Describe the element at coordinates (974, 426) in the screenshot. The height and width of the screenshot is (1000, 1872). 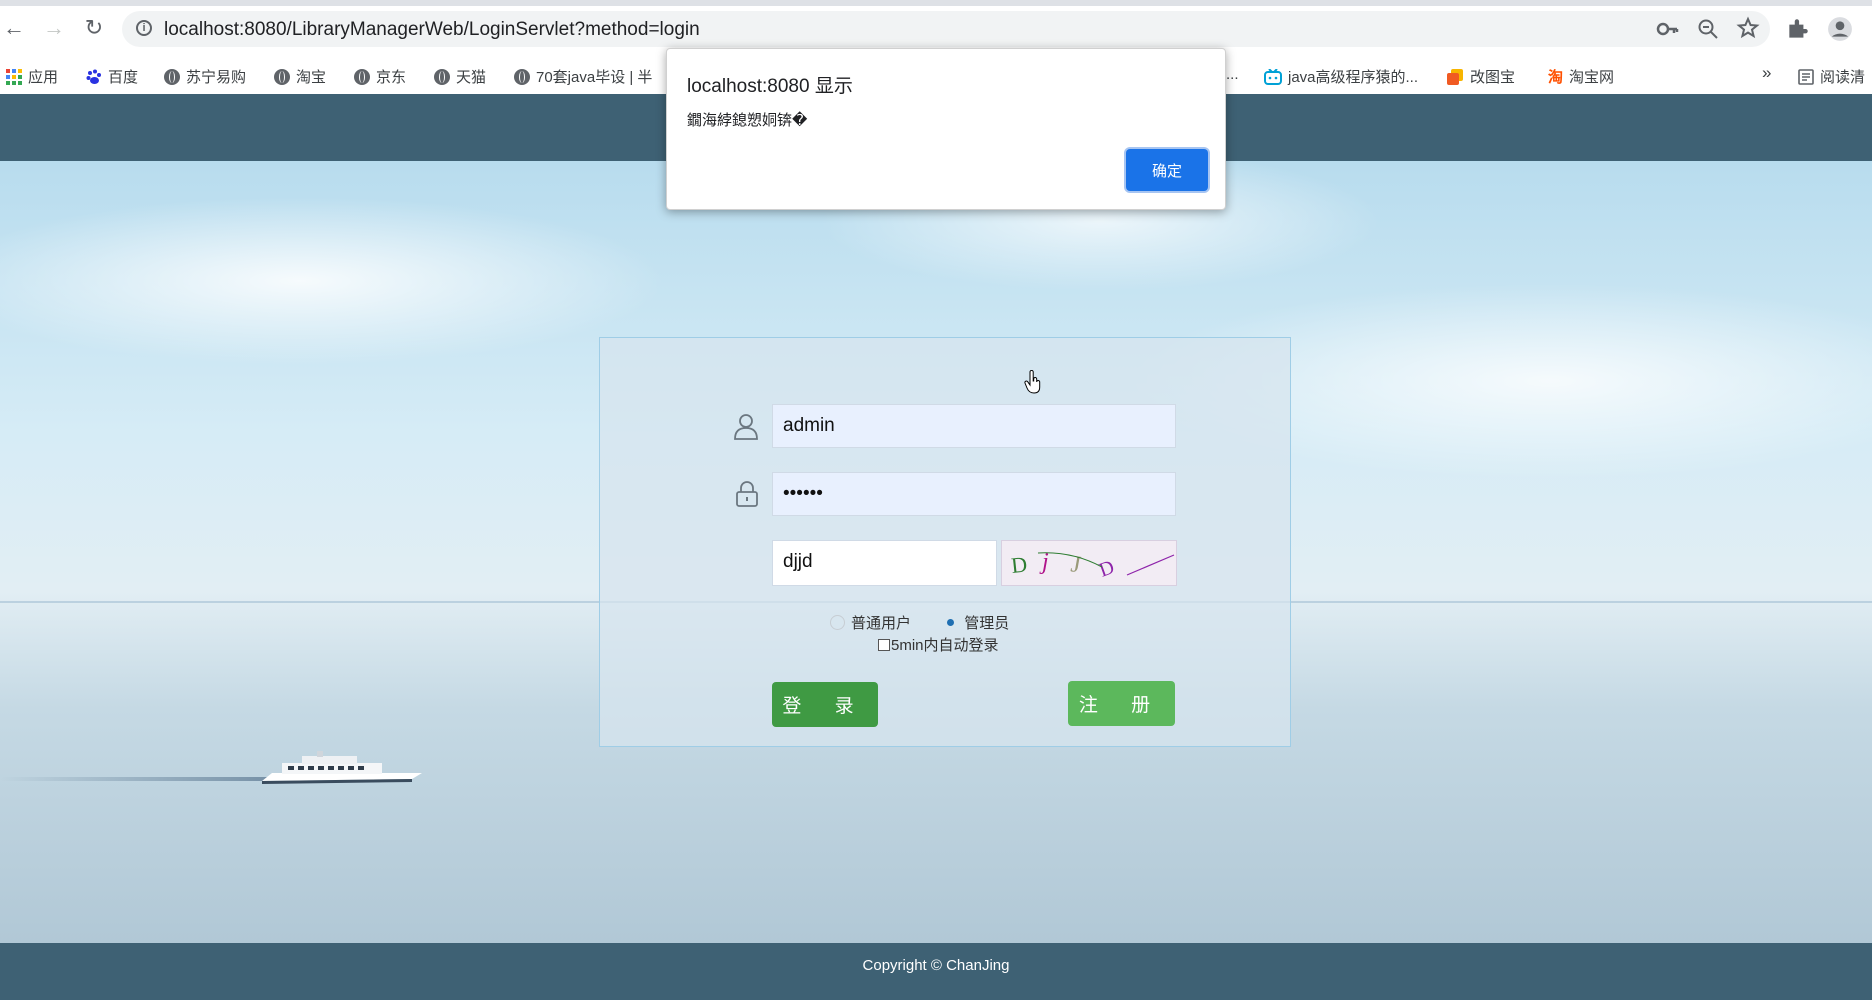
I see `username-input: admin` at that location.